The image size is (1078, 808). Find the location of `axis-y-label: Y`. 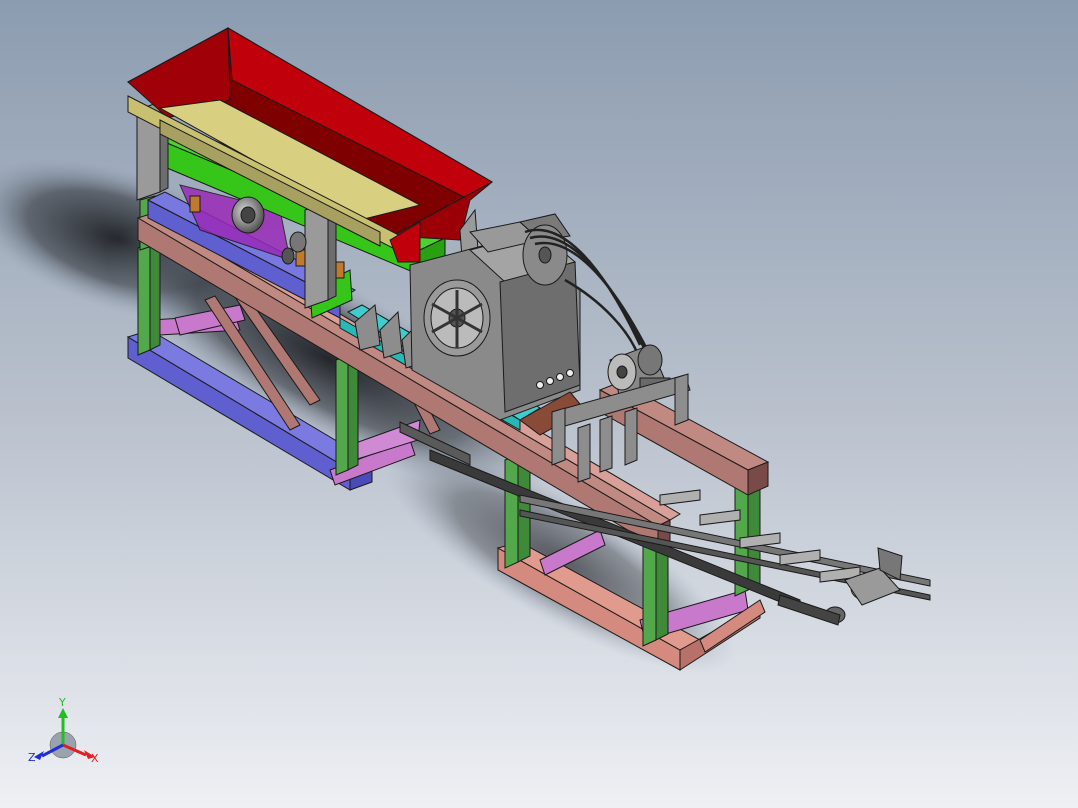

axis-y-label: Y is located at coordinates (62, 702).